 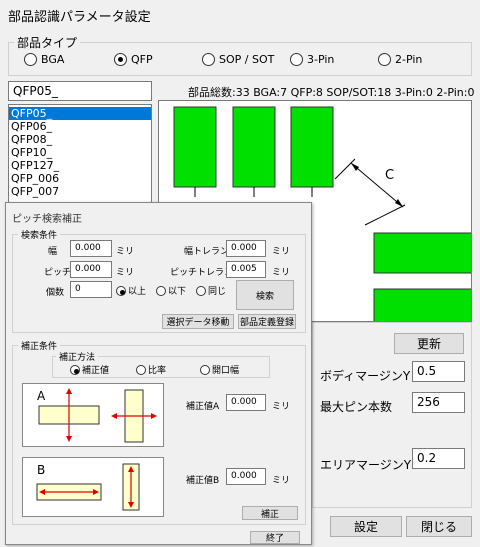 I want to click on diagram-a-canvas: A, so click(x=97, y=415).